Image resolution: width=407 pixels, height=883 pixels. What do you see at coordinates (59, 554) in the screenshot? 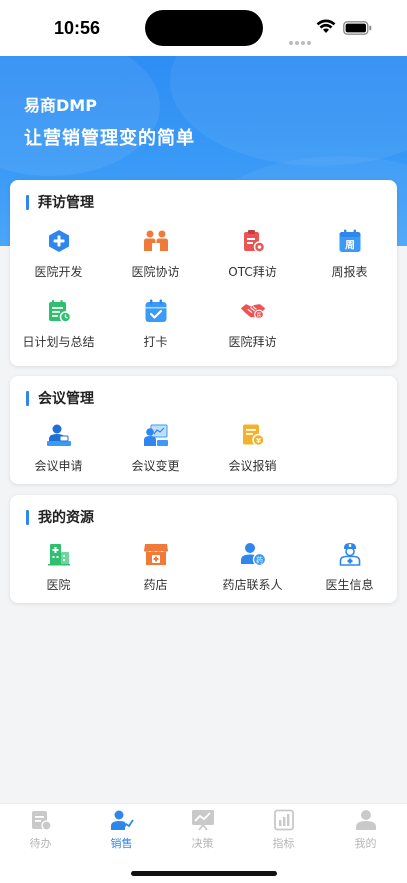
I see `hospital-building-icon` at bounding box center [59, 554].